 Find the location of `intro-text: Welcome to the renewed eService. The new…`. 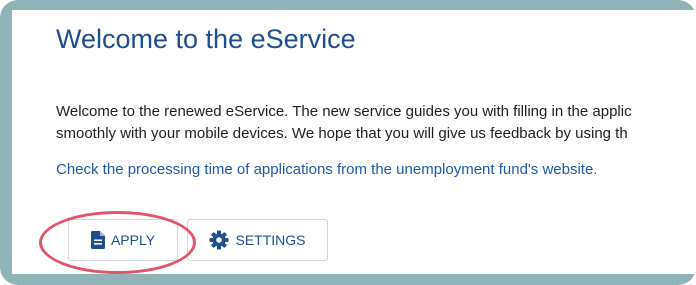

intro-text: Welcome to the renewed eService. The new… is located at coordinates (376, 123).